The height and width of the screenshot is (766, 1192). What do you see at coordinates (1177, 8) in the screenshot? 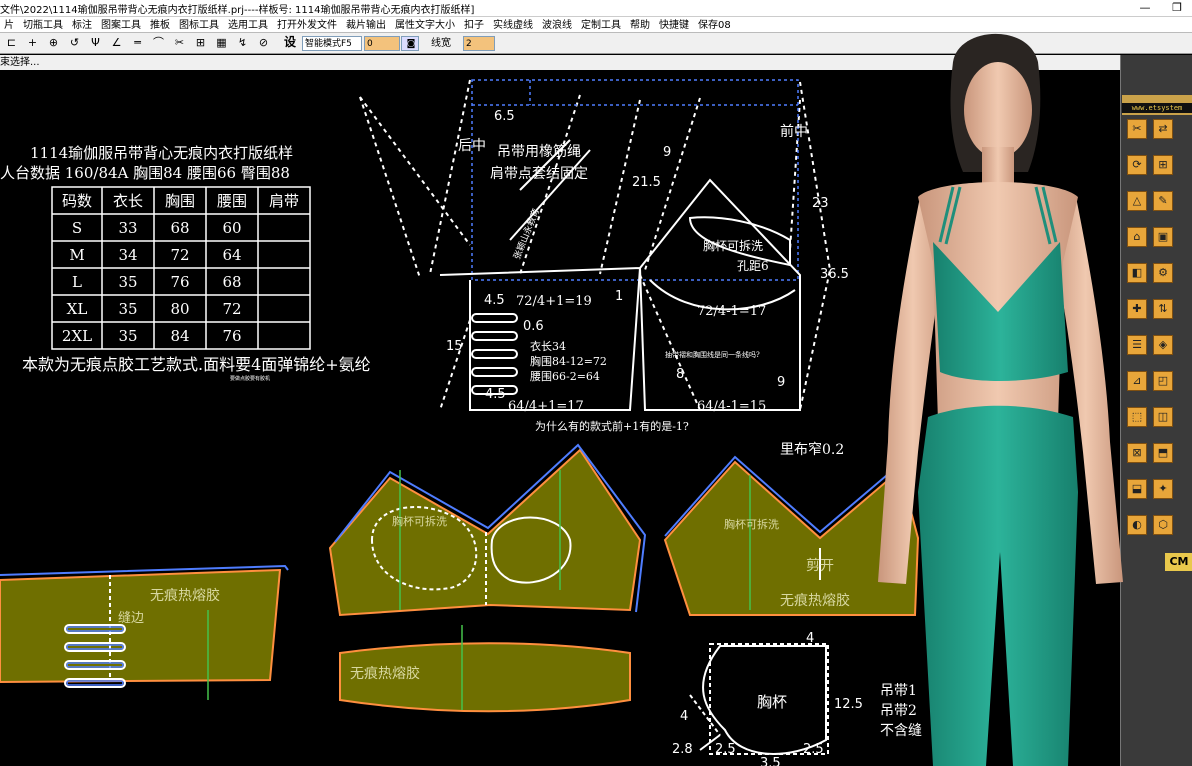
I see `restore-icon: ❐` at bounding box center [1177, 8].